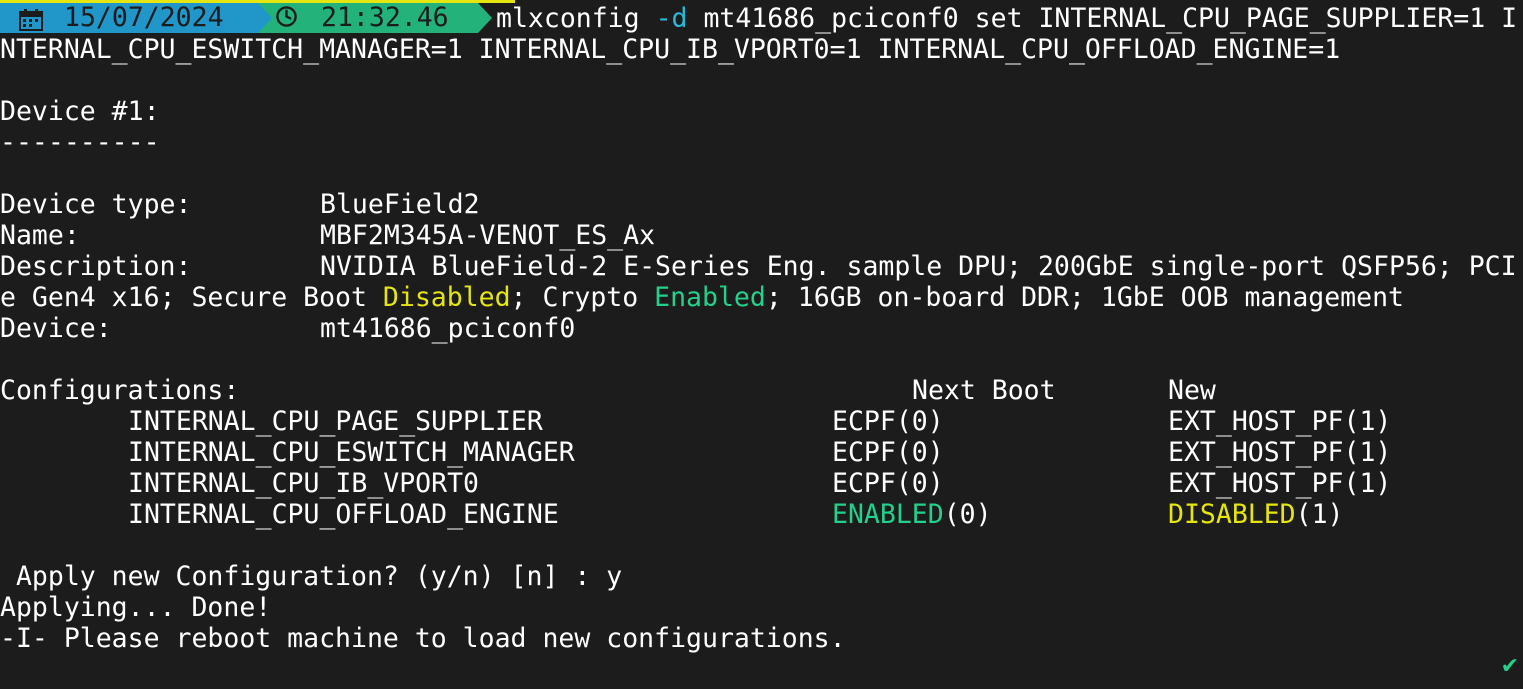 Image resolution: width=1523 pixels, height=689 pixels. What do you see at coordinates (343, 514) in the screenshot?
I see `config-name: INTERNAL_CPU_OFFLOAD_ENGINE` at bounding box center [343, 514].